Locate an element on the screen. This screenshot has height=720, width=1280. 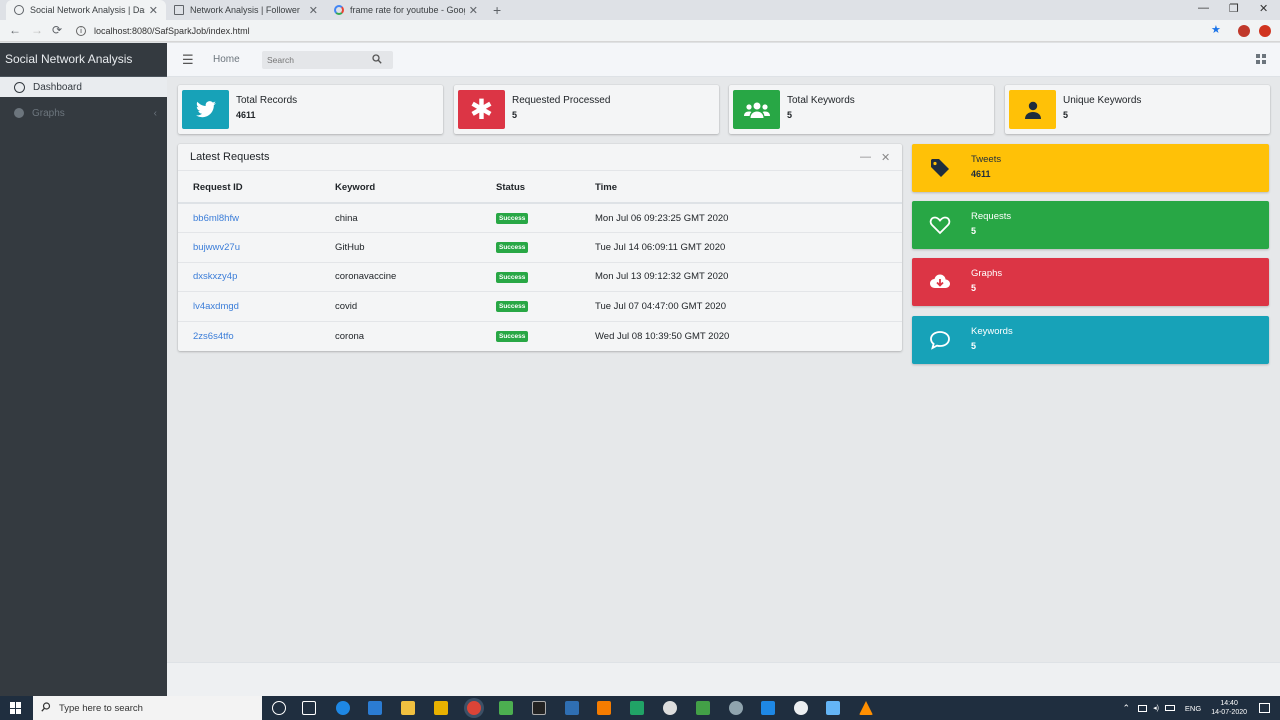
request-id-link: bujwwv27u is located at coordinates (216, 247).